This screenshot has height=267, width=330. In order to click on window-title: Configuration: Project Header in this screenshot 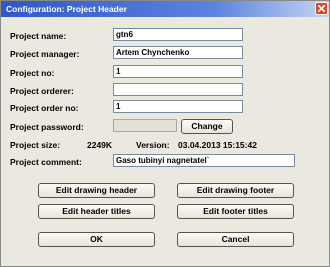, I will do `click(66, 9)`.